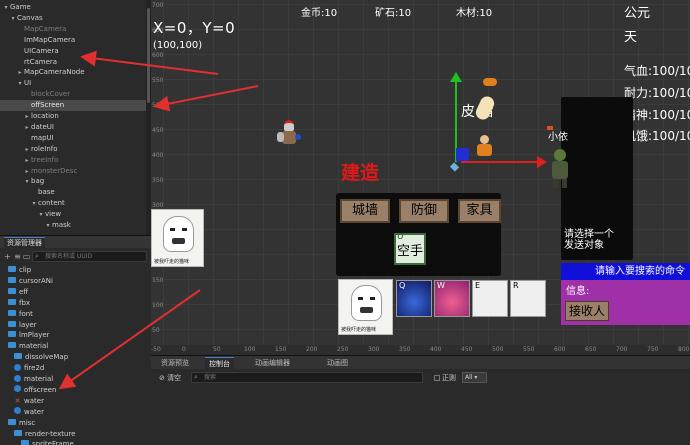 The image size is (690, 445). What do you see at coordinates (307, 377) in the screenshot?
I see `console-search-input: ⌕ 搜索` at bounding box center [307, 377].